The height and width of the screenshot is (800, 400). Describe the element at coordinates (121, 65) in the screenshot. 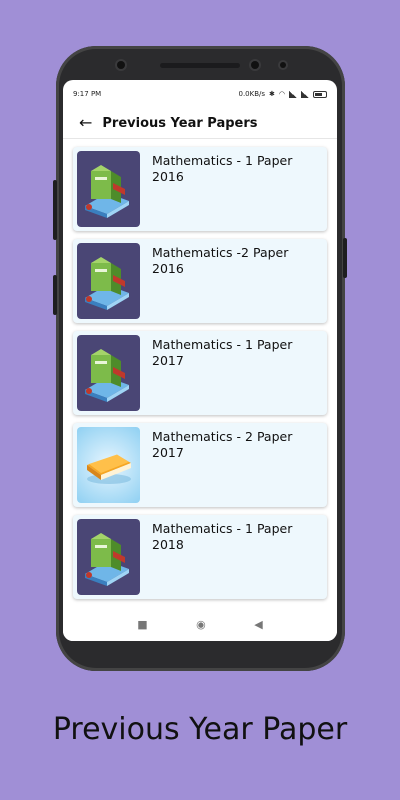

I see `front-camera` at that location.